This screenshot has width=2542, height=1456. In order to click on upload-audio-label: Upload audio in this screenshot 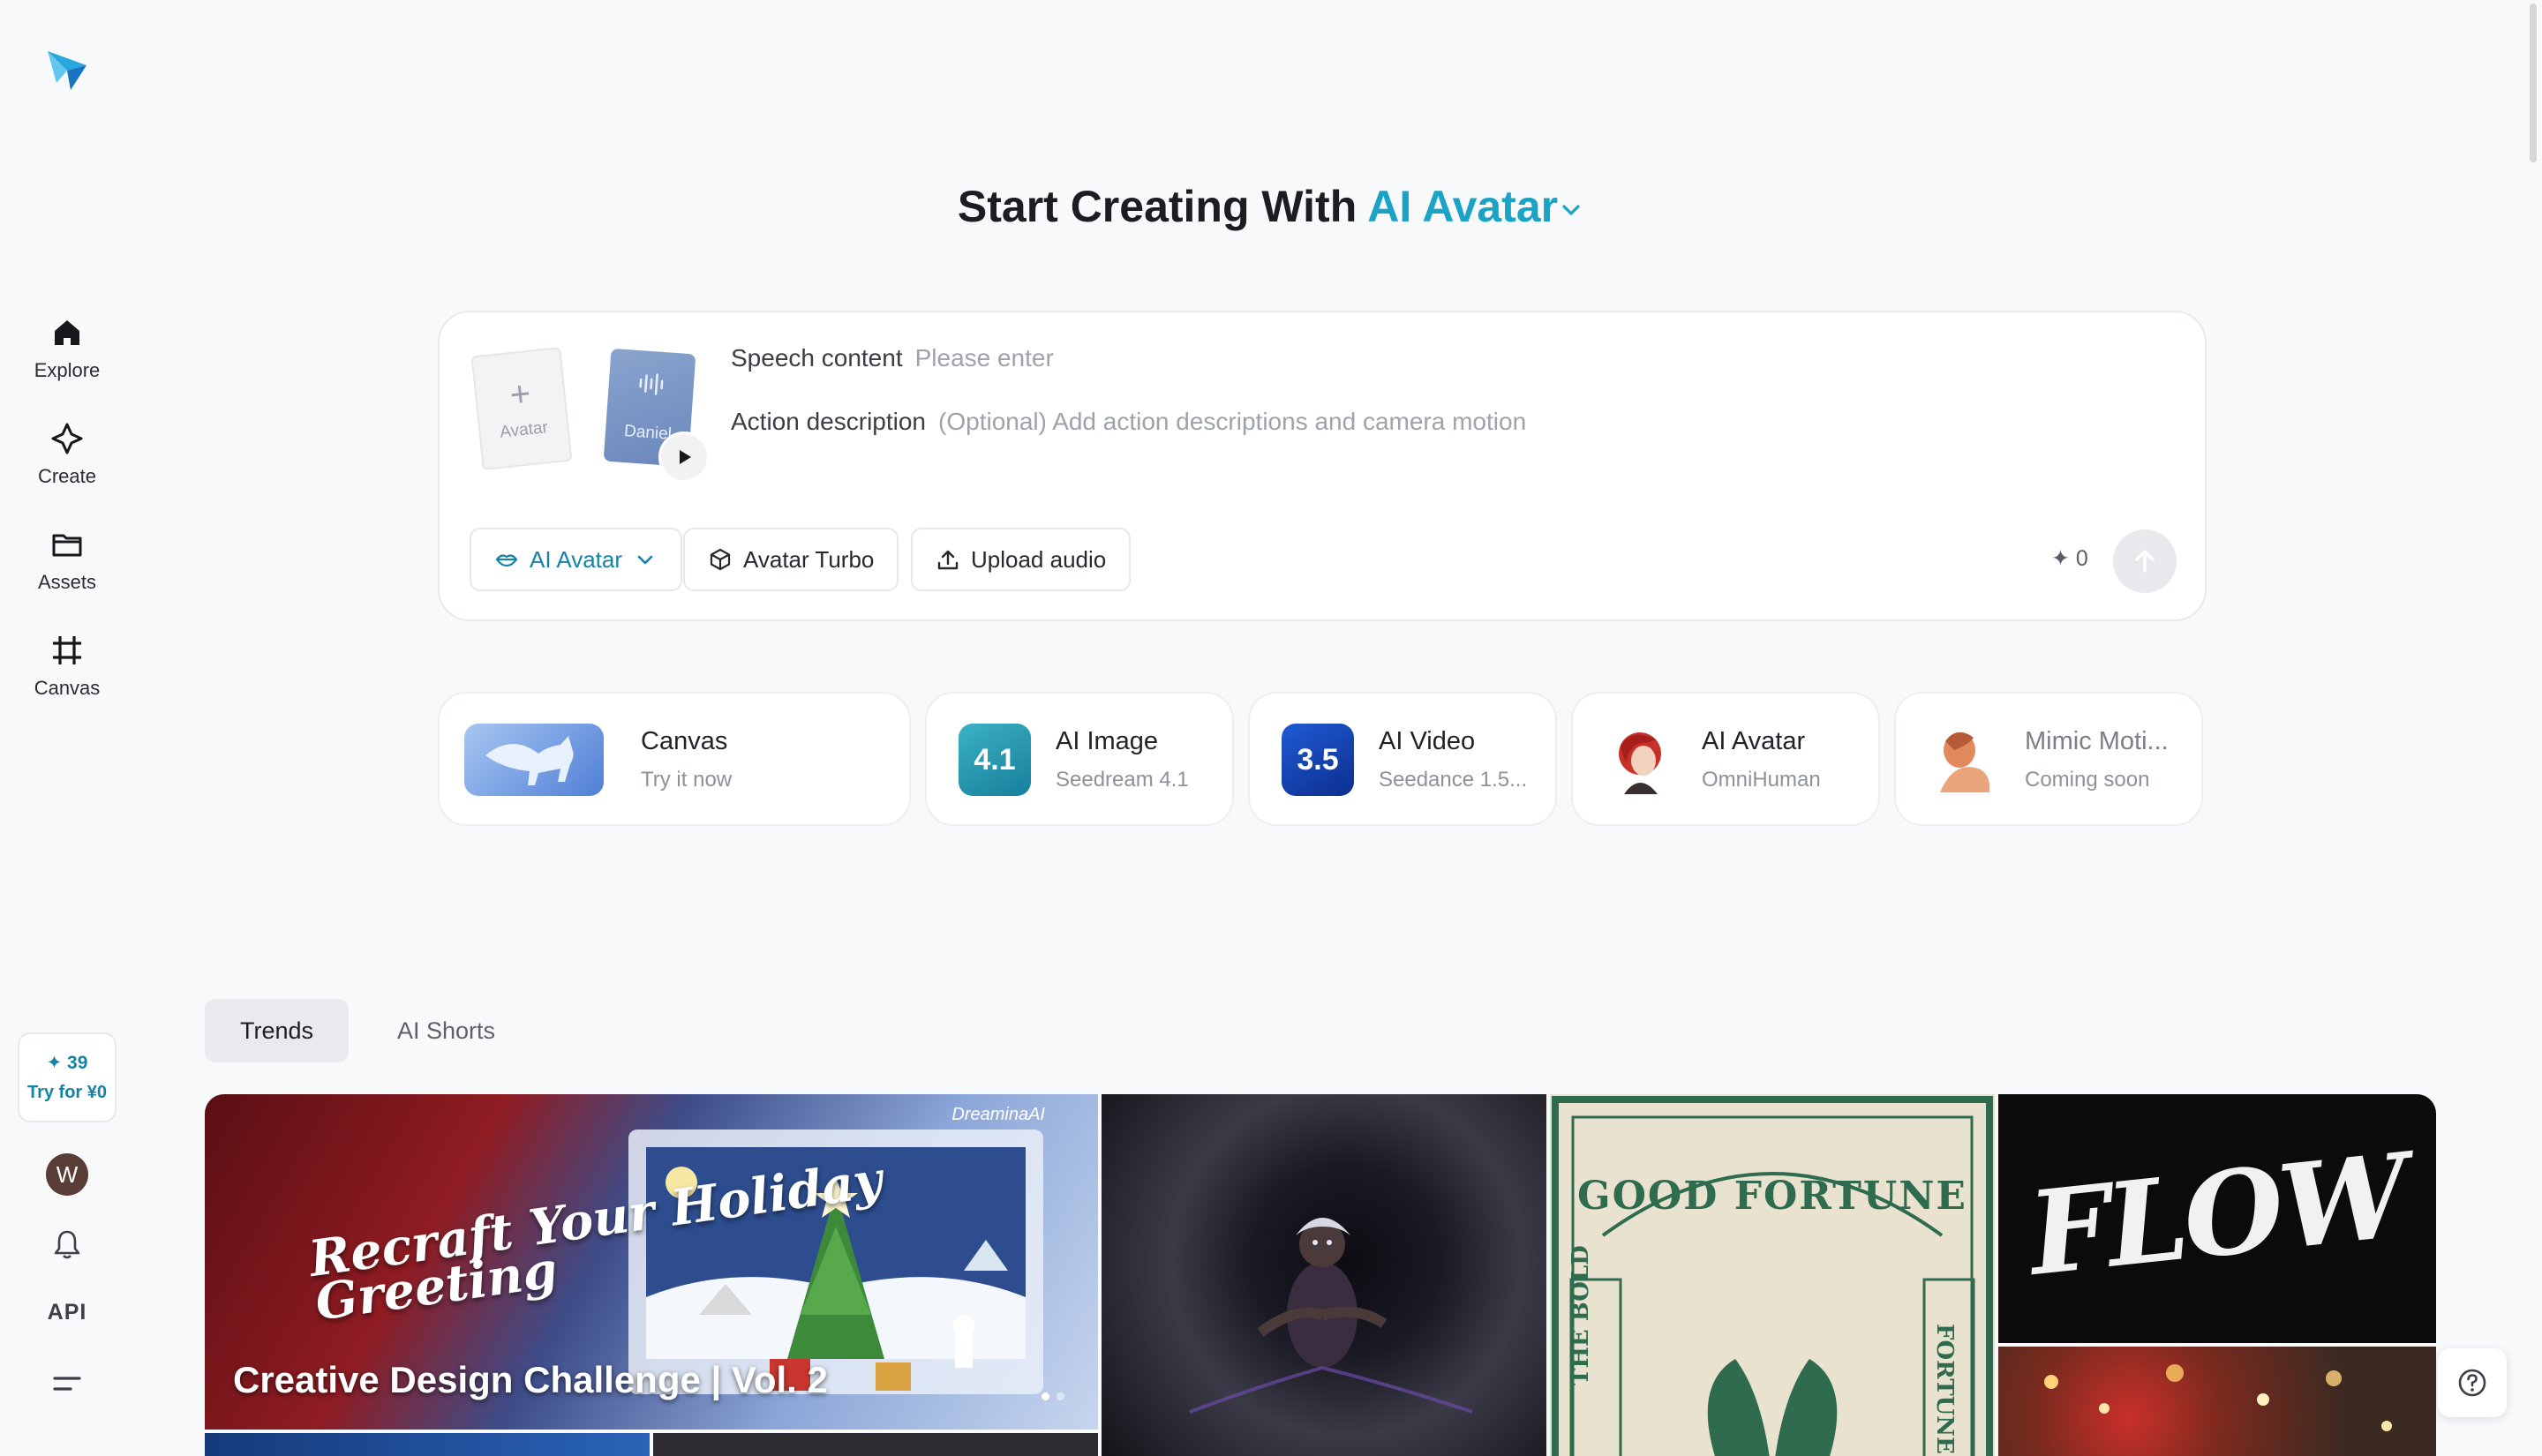, I will do `click(1039, 559)`.